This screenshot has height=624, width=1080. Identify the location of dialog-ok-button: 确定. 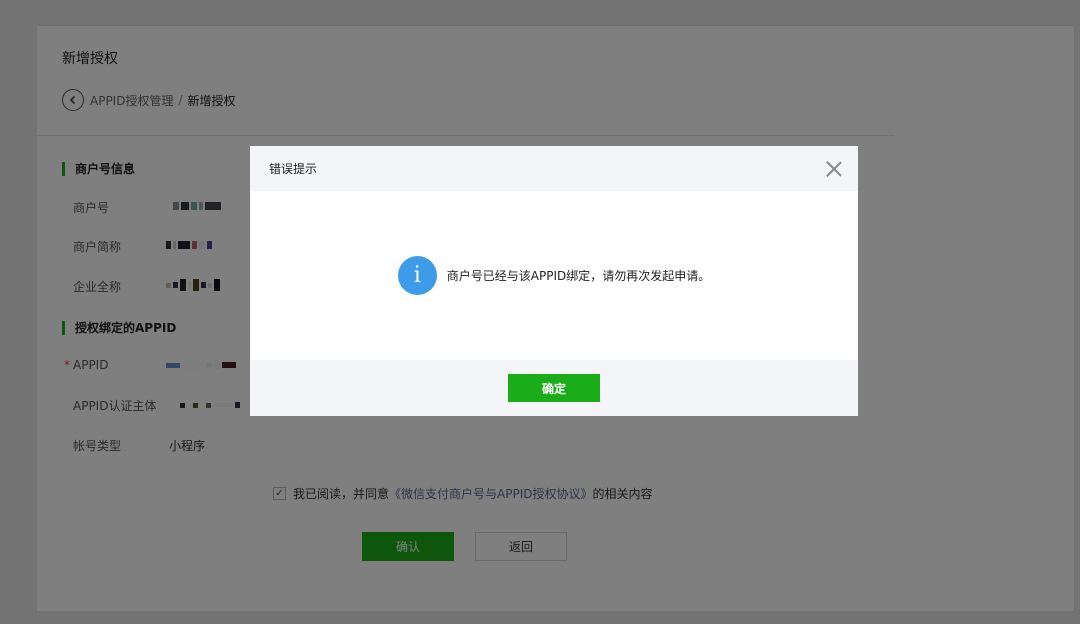
(554, 388).